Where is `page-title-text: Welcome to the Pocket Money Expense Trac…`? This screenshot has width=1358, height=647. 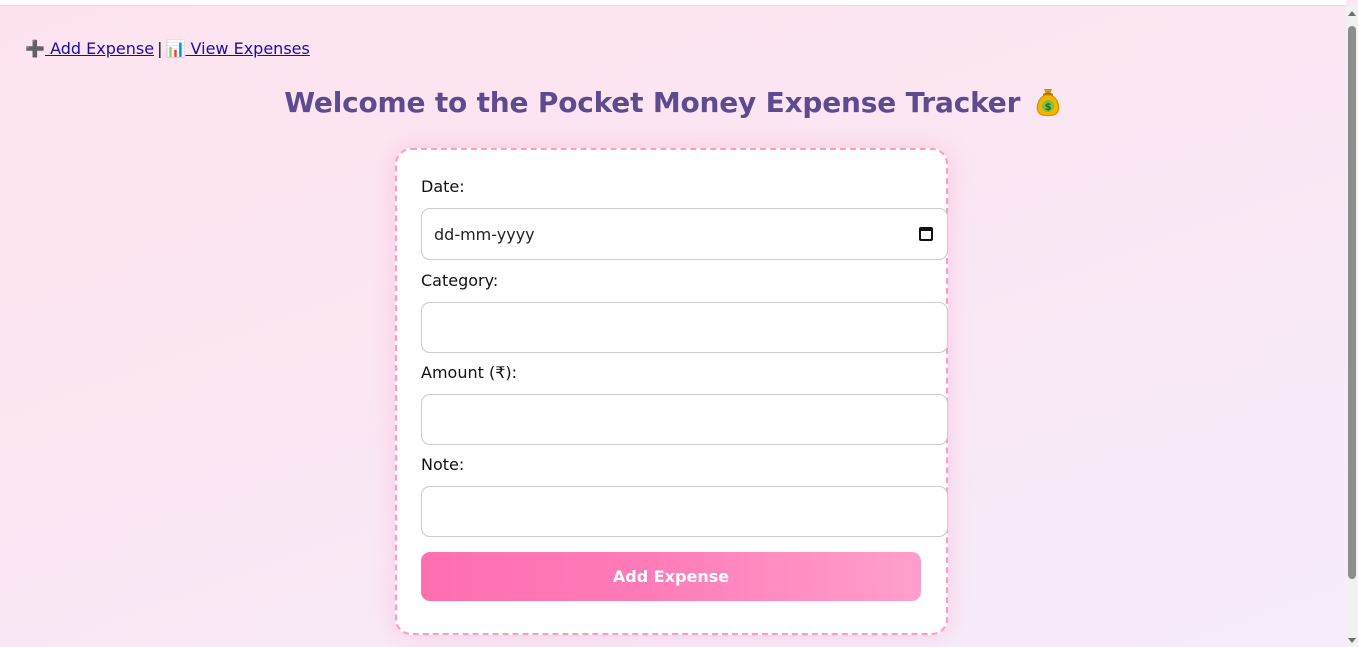
page-title-text: Welcome to the Pocket Money Expense Trac… is located at coordinates (652, 102).